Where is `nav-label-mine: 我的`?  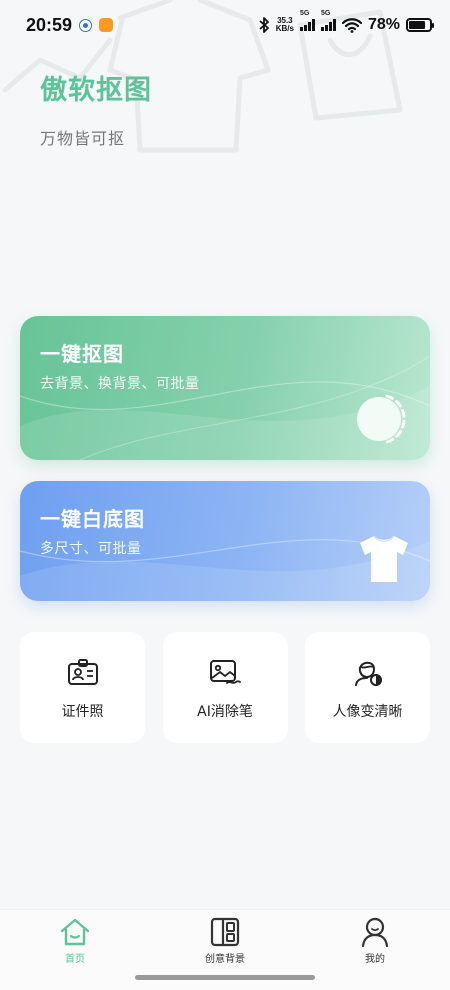 nav-label-mine: 我的 is located at coordinates (375, 959).